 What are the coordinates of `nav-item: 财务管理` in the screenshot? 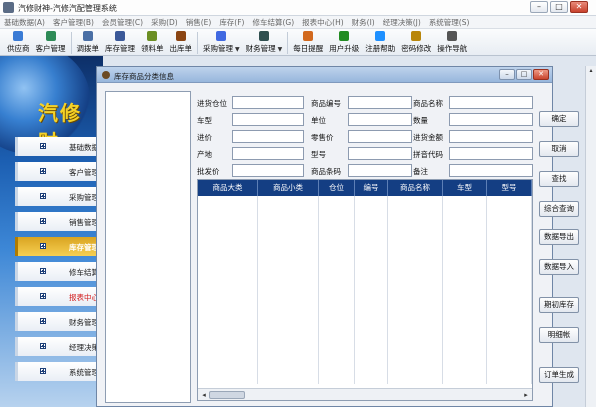 It's located at (59, 321).